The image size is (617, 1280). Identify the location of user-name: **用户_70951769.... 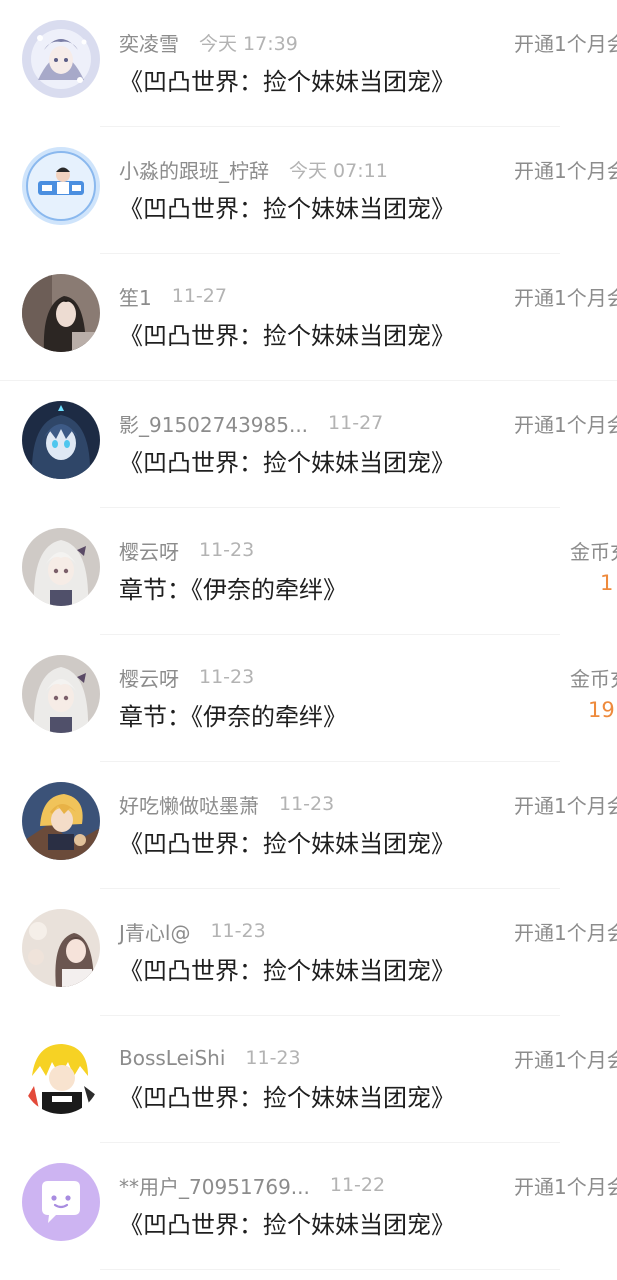
(214, 1185).